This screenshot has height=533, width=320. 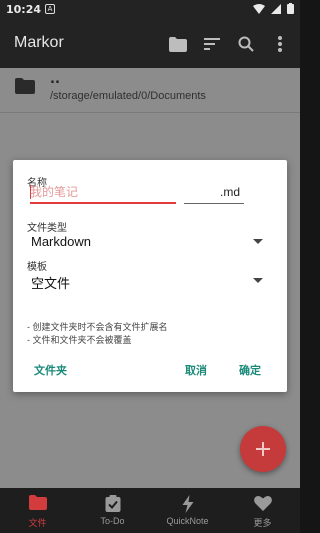 I want to click on sort-button, so click(x=212, y=44).